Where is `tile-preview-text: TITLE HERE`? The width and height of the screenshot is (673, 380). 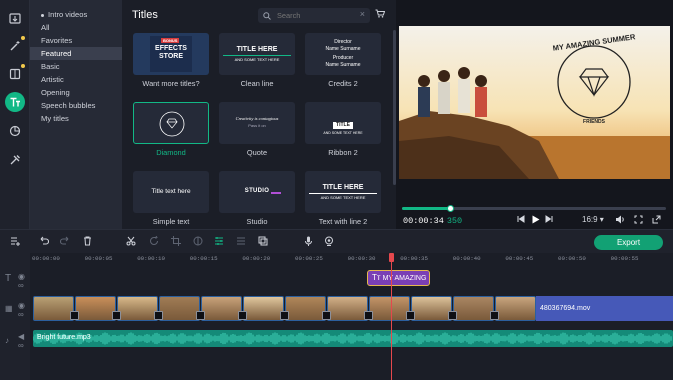 tile-preview-text: TITLE HERE is located at coordinates (343, 187).